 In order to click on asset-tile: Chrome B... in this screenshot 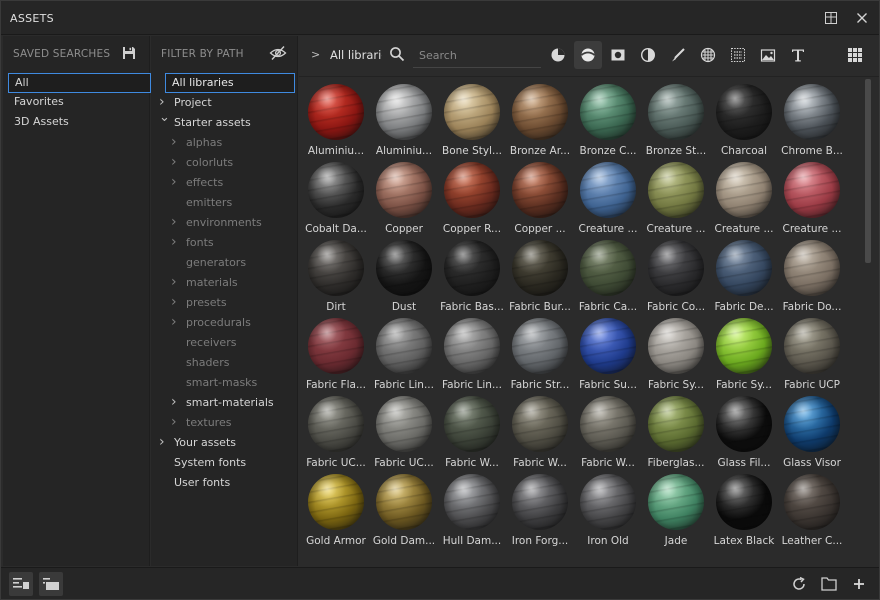, I will do `click(812, 119)`.